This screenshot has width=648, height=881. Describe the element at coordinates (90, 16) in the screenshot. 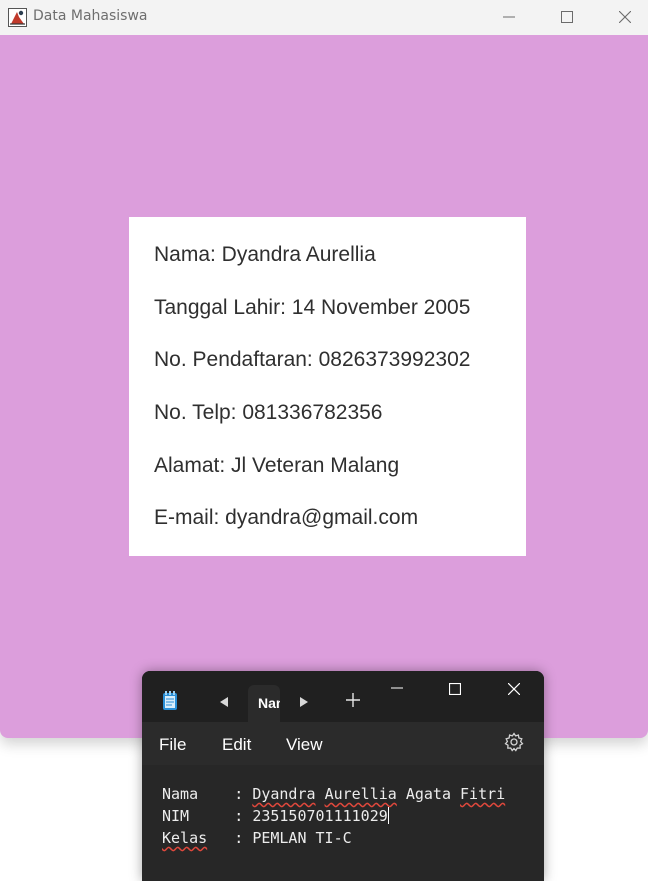

I see `window-title: Data Mahasiswa` at that location.